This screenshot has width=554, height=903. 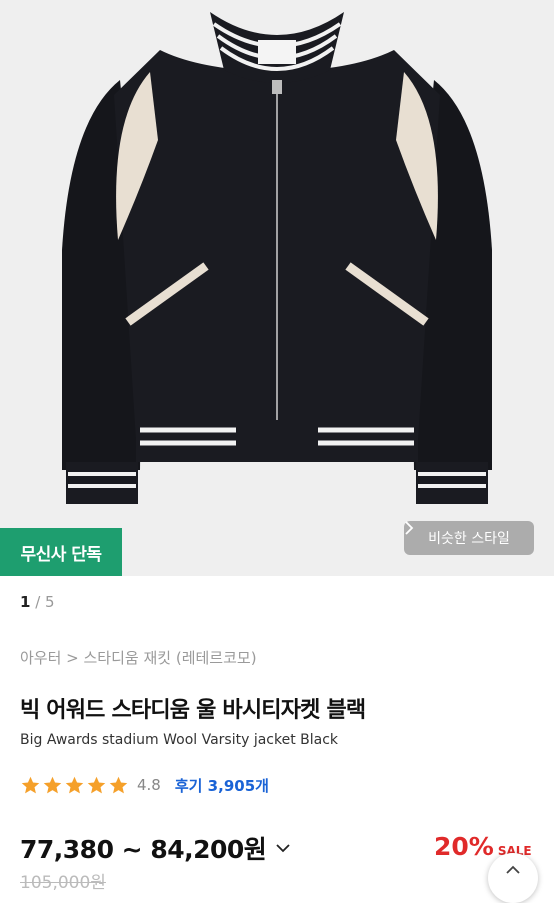 I want to click on scroll-top-button, so click(x=513, y=878).